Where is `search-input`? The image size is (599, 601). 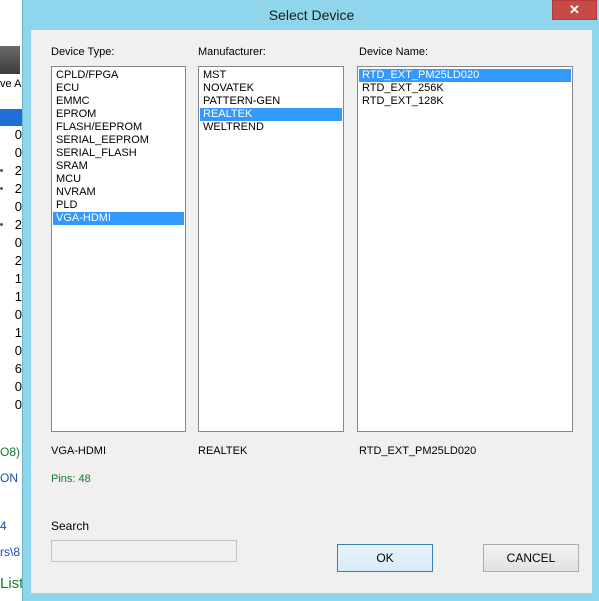 search-input is located at coordinates (144, 551).